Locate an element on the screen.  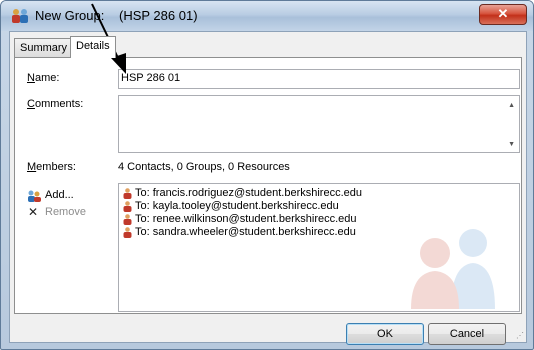
remove-label: Remove is located at coordinates (65, 212).